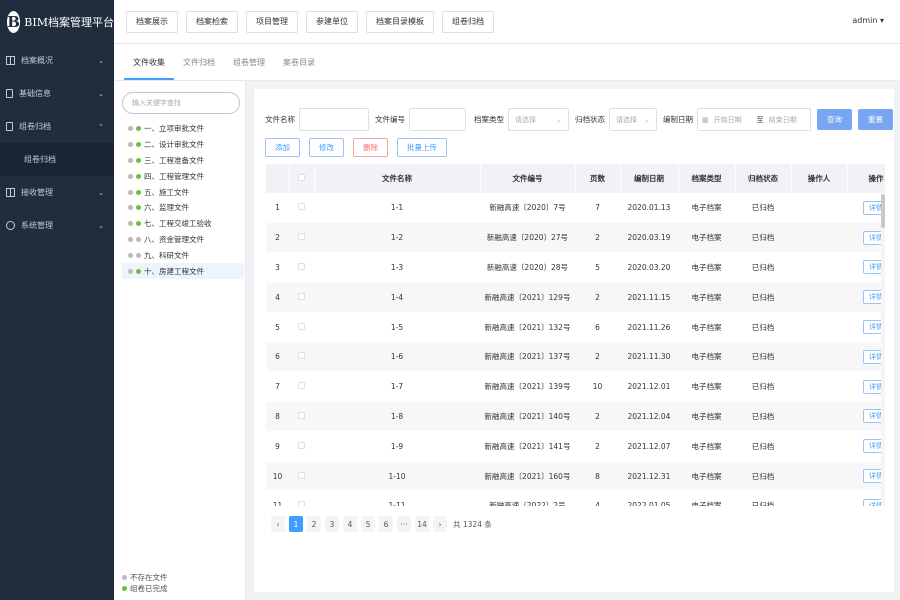 This screenshot has width=900, height=600. What do you see at coordinates (152, 21) in the screenshot?
I see `nav-archive-display-button: 档案展示` at bounding box center [152, 21].